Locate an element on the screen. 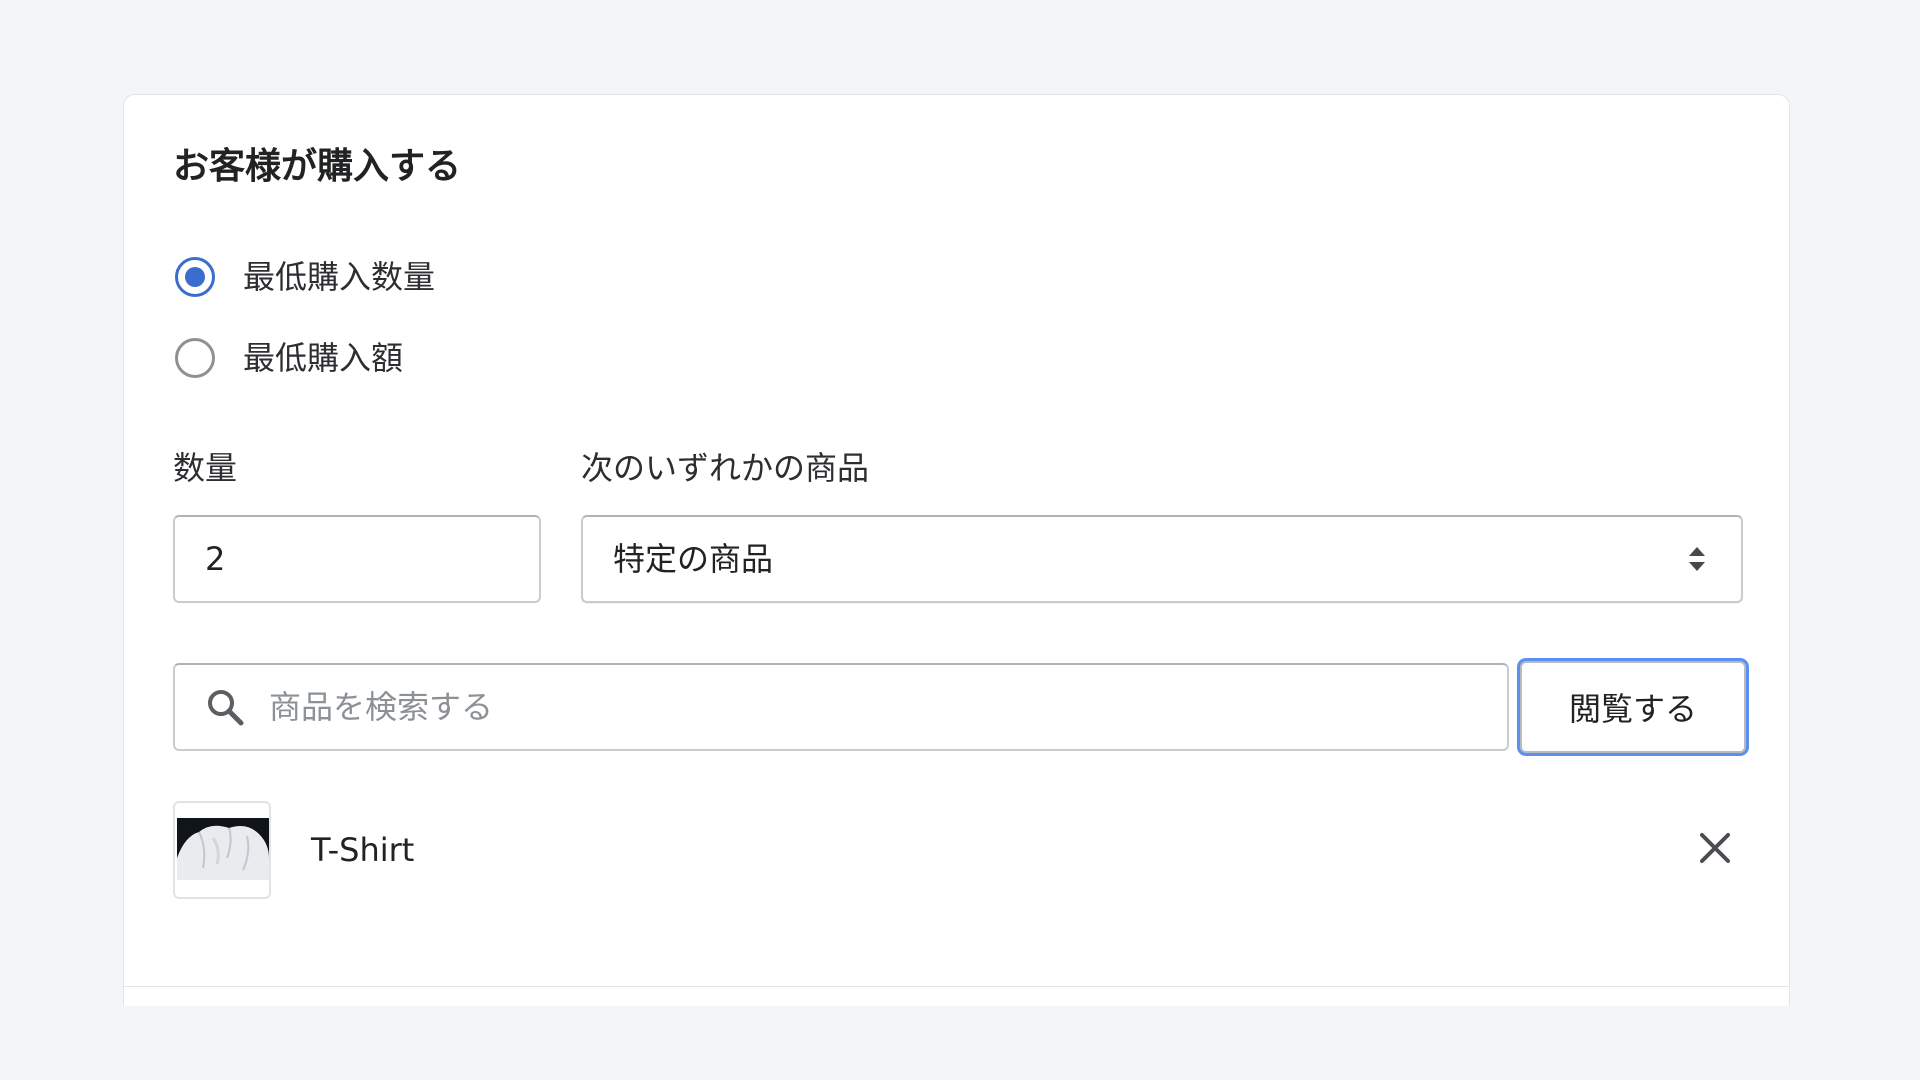  applies-to-selected-value: 特定の商品 is located at coordinates (693, 559).